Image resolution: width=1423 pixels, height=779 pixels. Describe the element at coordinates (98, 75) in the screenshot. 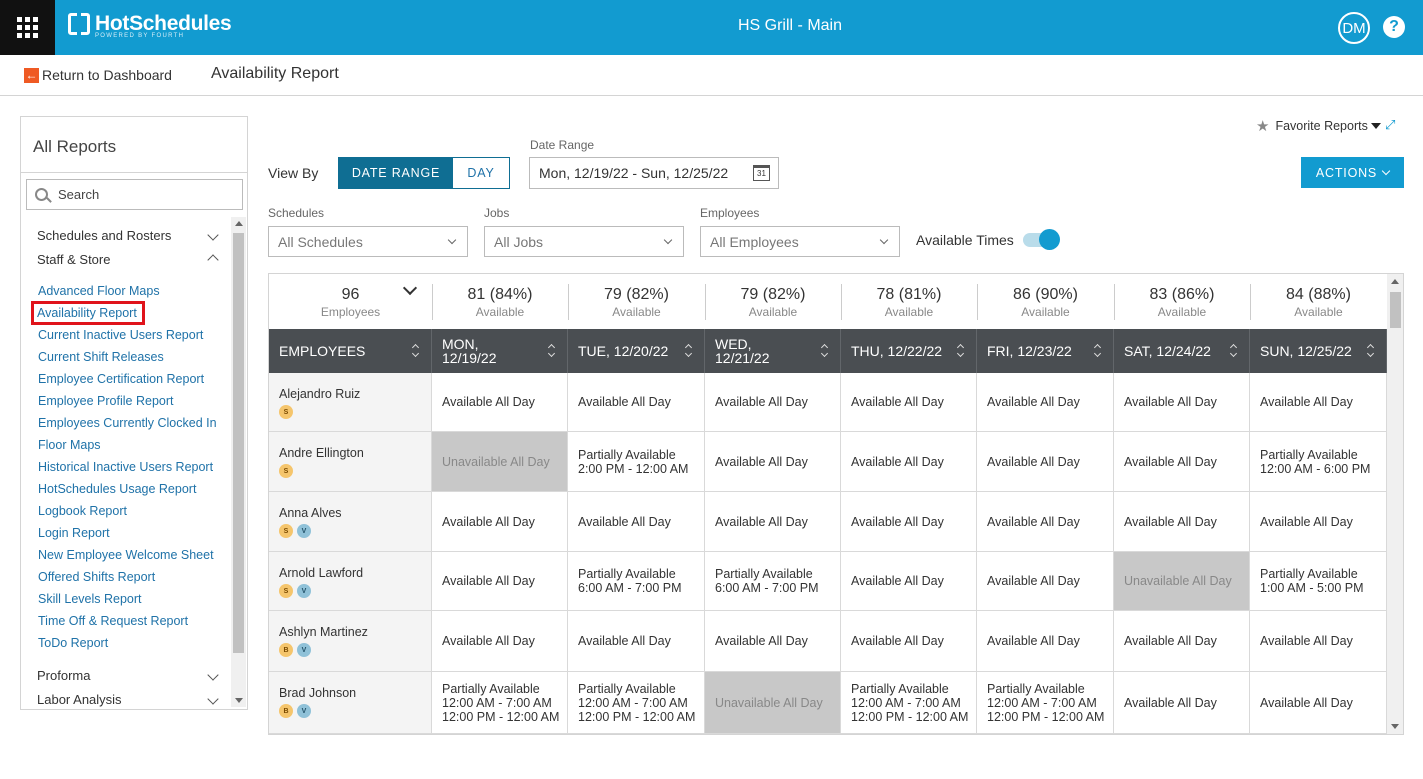

I see `return-to-dashboard-link: ← Return to Dashboard` at that location.